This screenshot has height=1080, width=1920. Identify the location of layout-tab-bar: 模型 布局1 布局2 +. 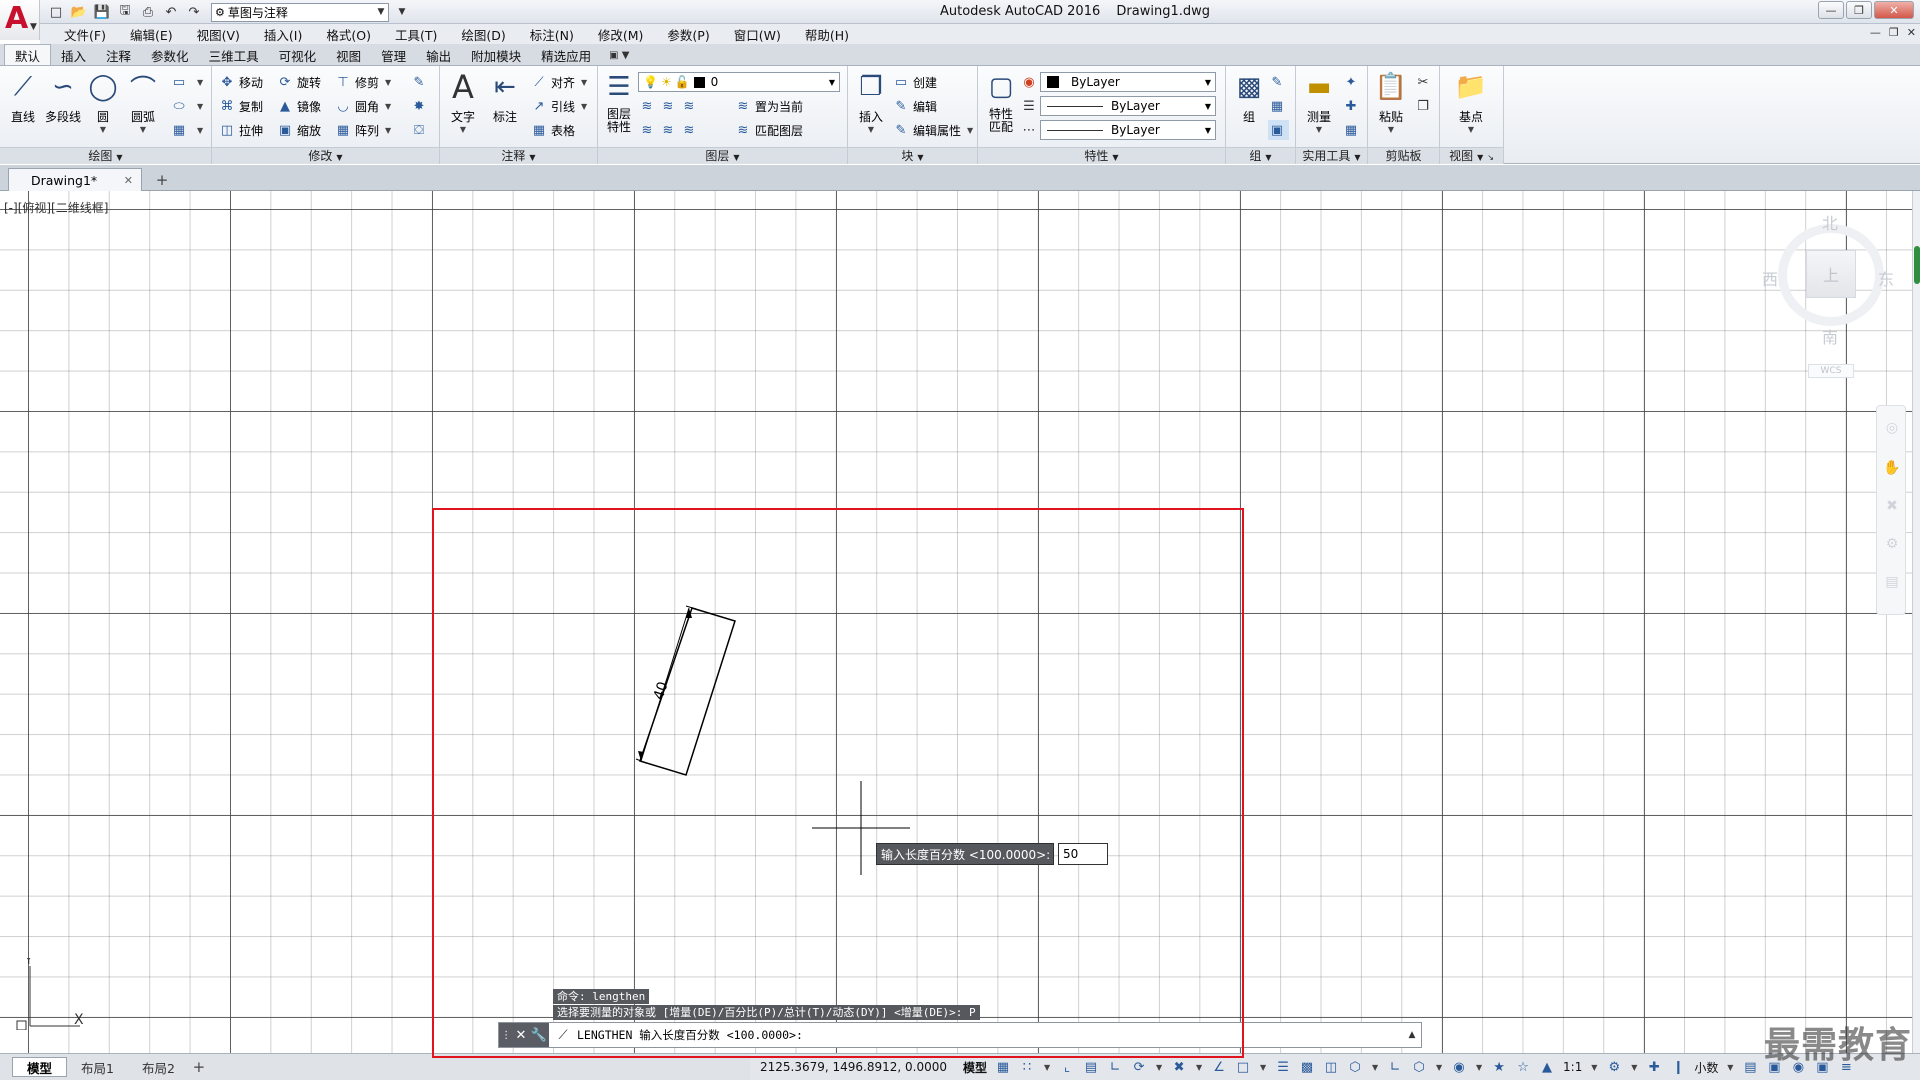
(375, 1066).